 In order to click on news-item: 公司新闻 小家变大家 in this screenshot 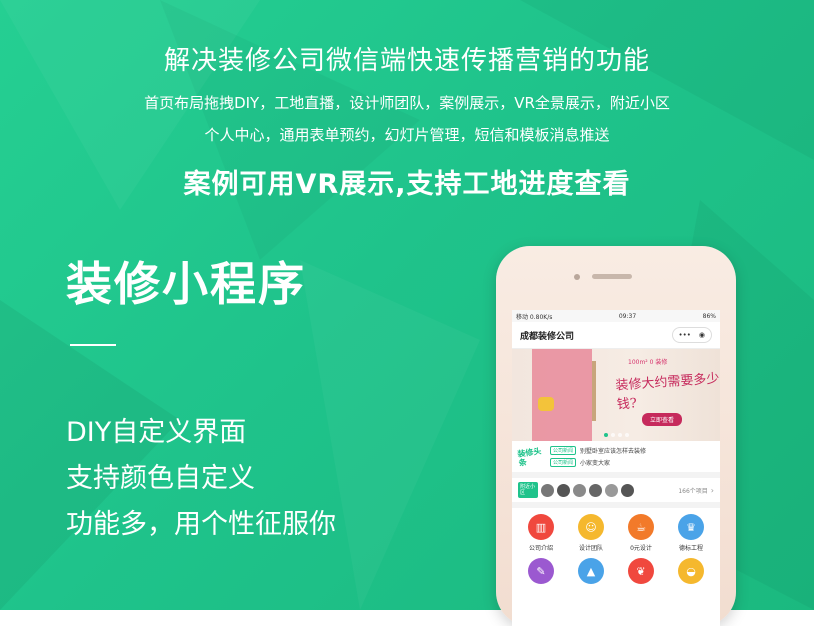, I will do `click(598, 462)`.